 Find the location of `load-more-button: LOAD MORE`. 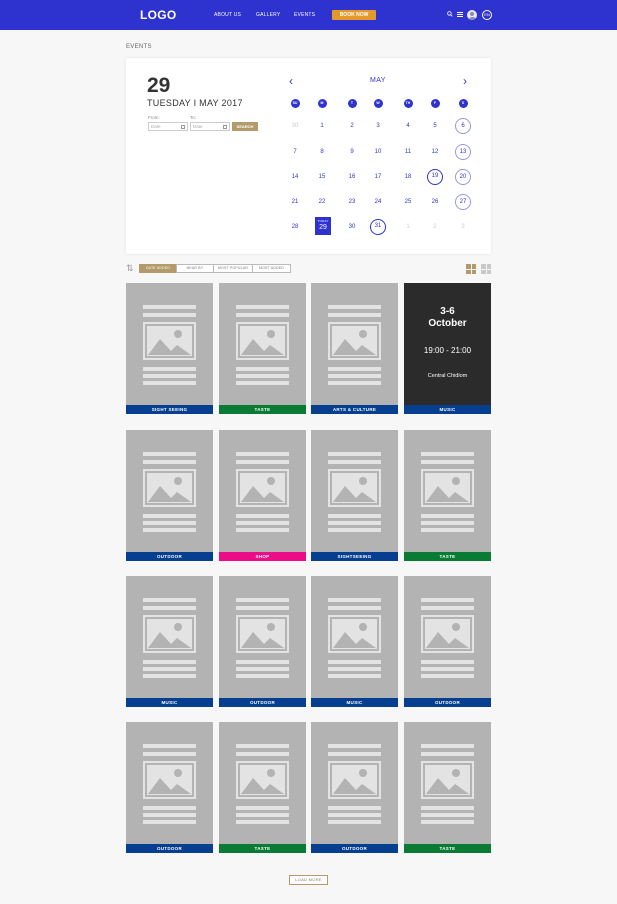

load-more-button: LOAD MORE is located at coordinates (308, 880).